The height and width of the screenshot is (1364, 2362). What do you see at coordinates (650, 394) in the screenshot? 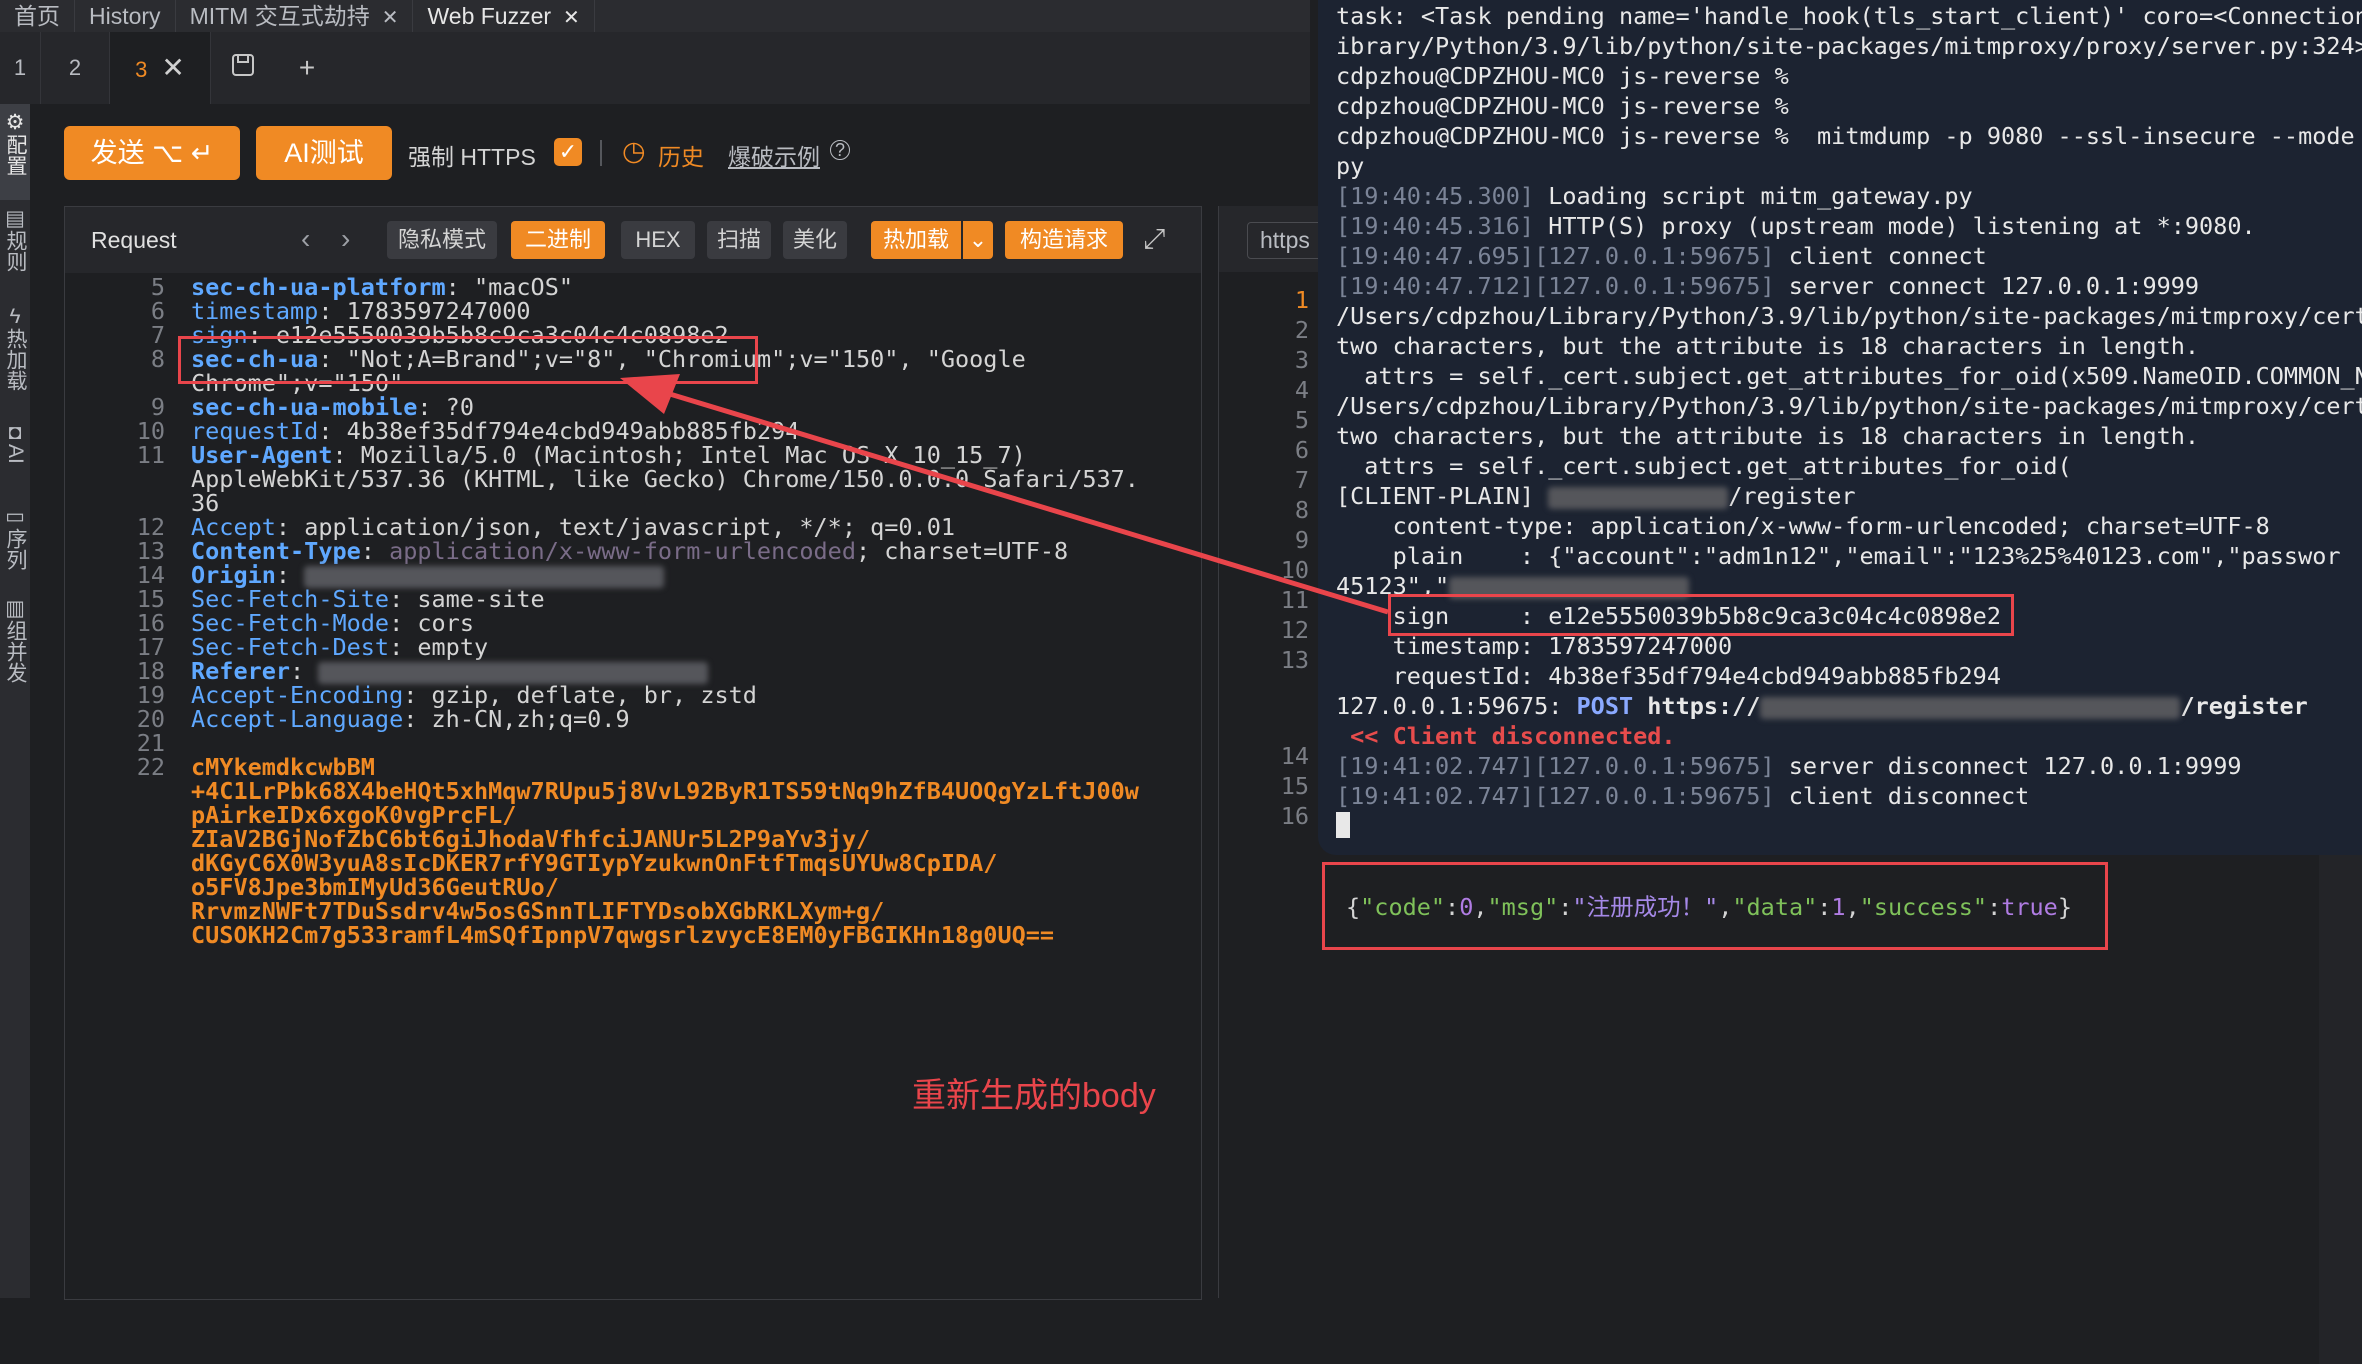
I see `arrow-head` at bounding box center [650, 394].